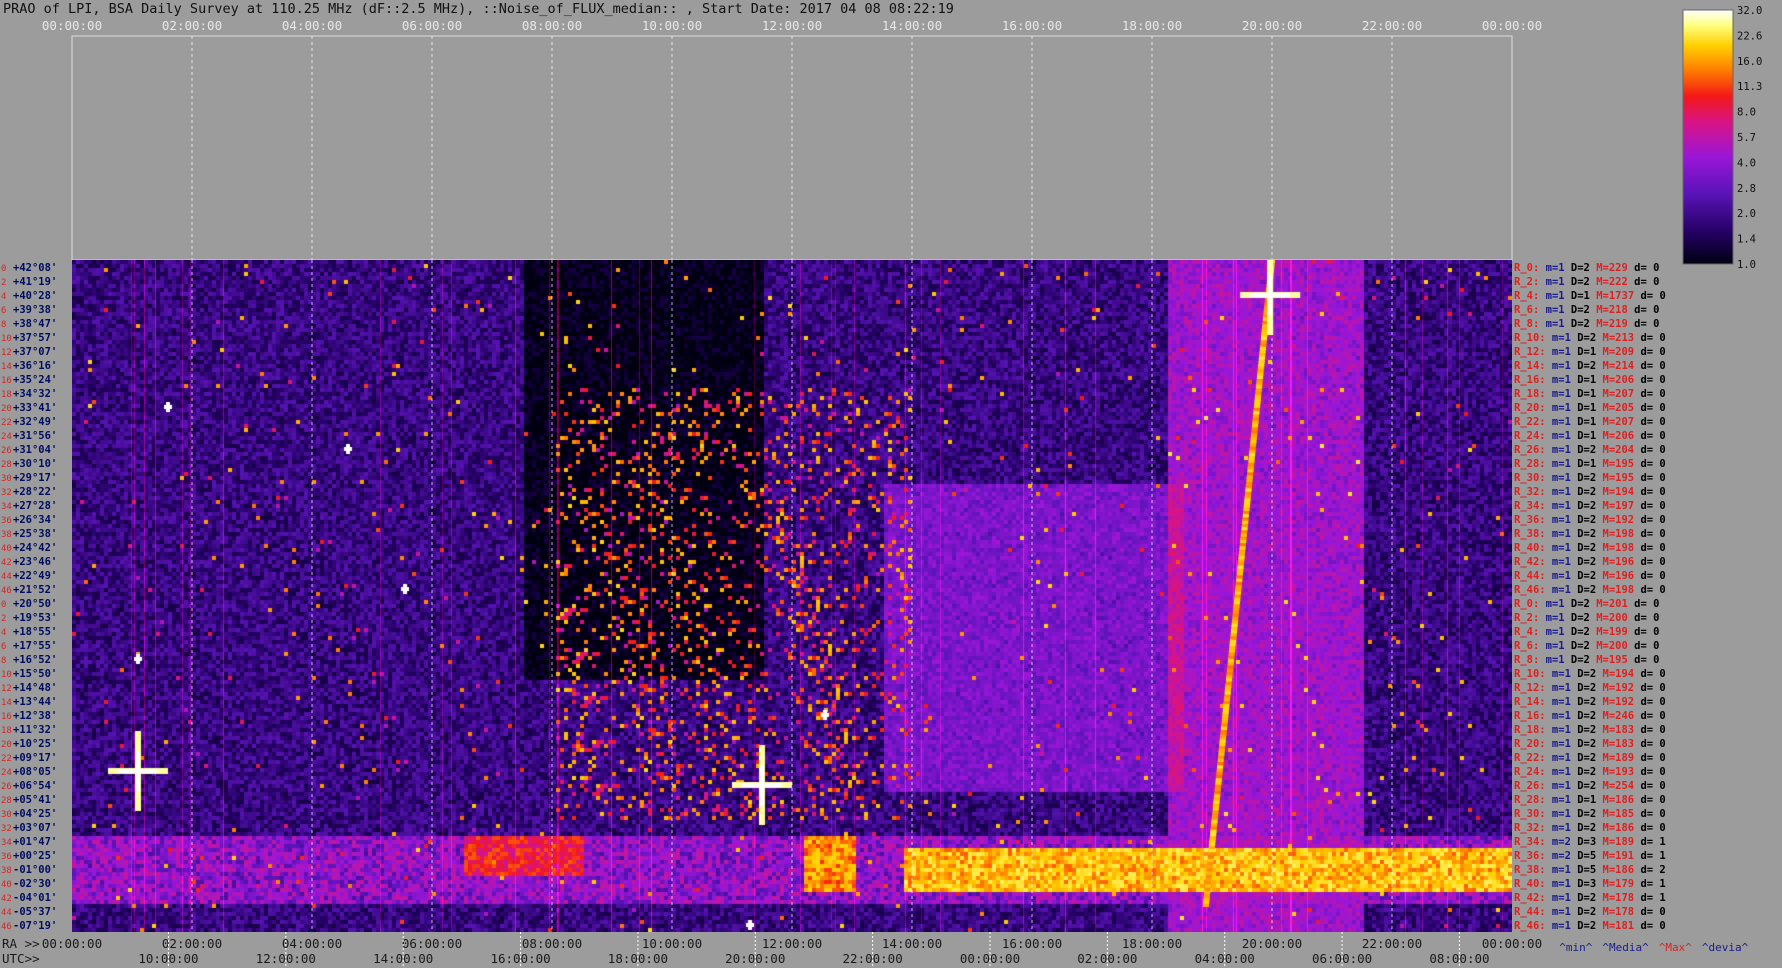 This screenshot has width=1782, height=968. Describe the element at coordinates (1586, 660) in the screenshot. I see `row-stat: R_8: m=1 D=2 M=195 d= 0` at that location.